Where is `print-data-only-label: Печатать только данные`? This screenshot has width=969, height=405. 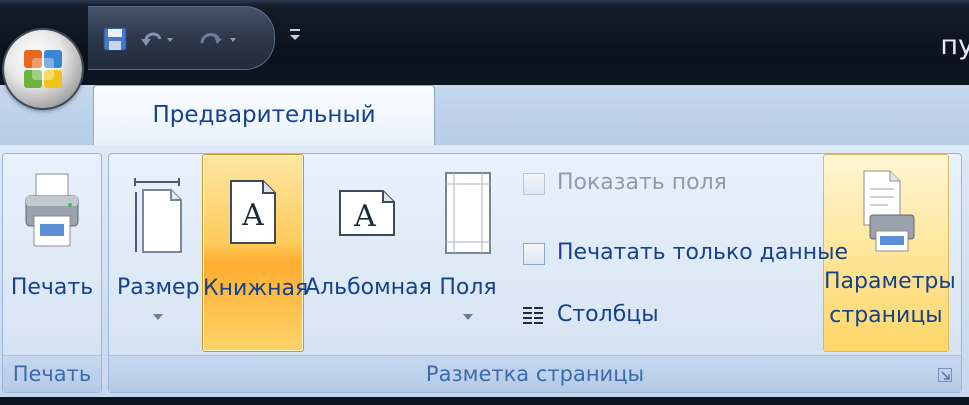
print-data-only-label: Печатать только данные is located at coordinates (703, 252).